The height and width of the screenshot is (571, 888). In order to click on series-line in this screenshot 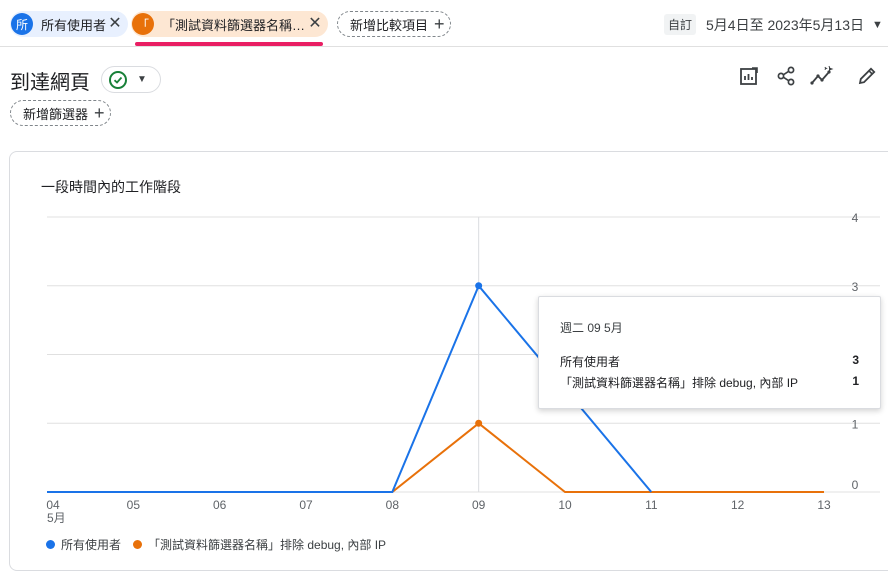, I will do `click(435, 457)`.